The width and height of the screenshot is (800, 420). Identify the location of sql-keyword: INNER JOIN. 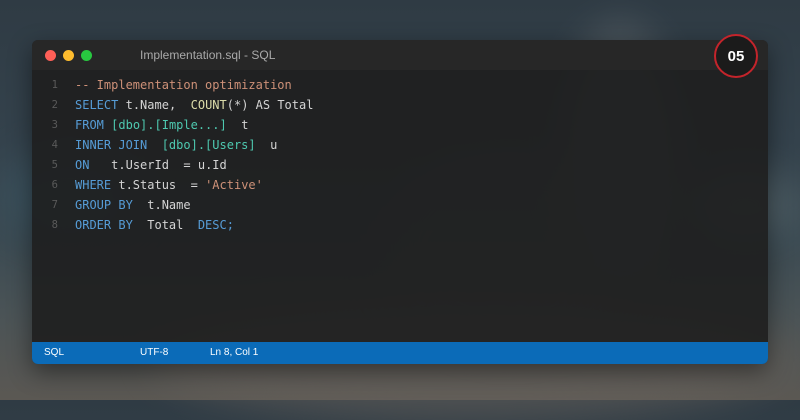
(111, 145).